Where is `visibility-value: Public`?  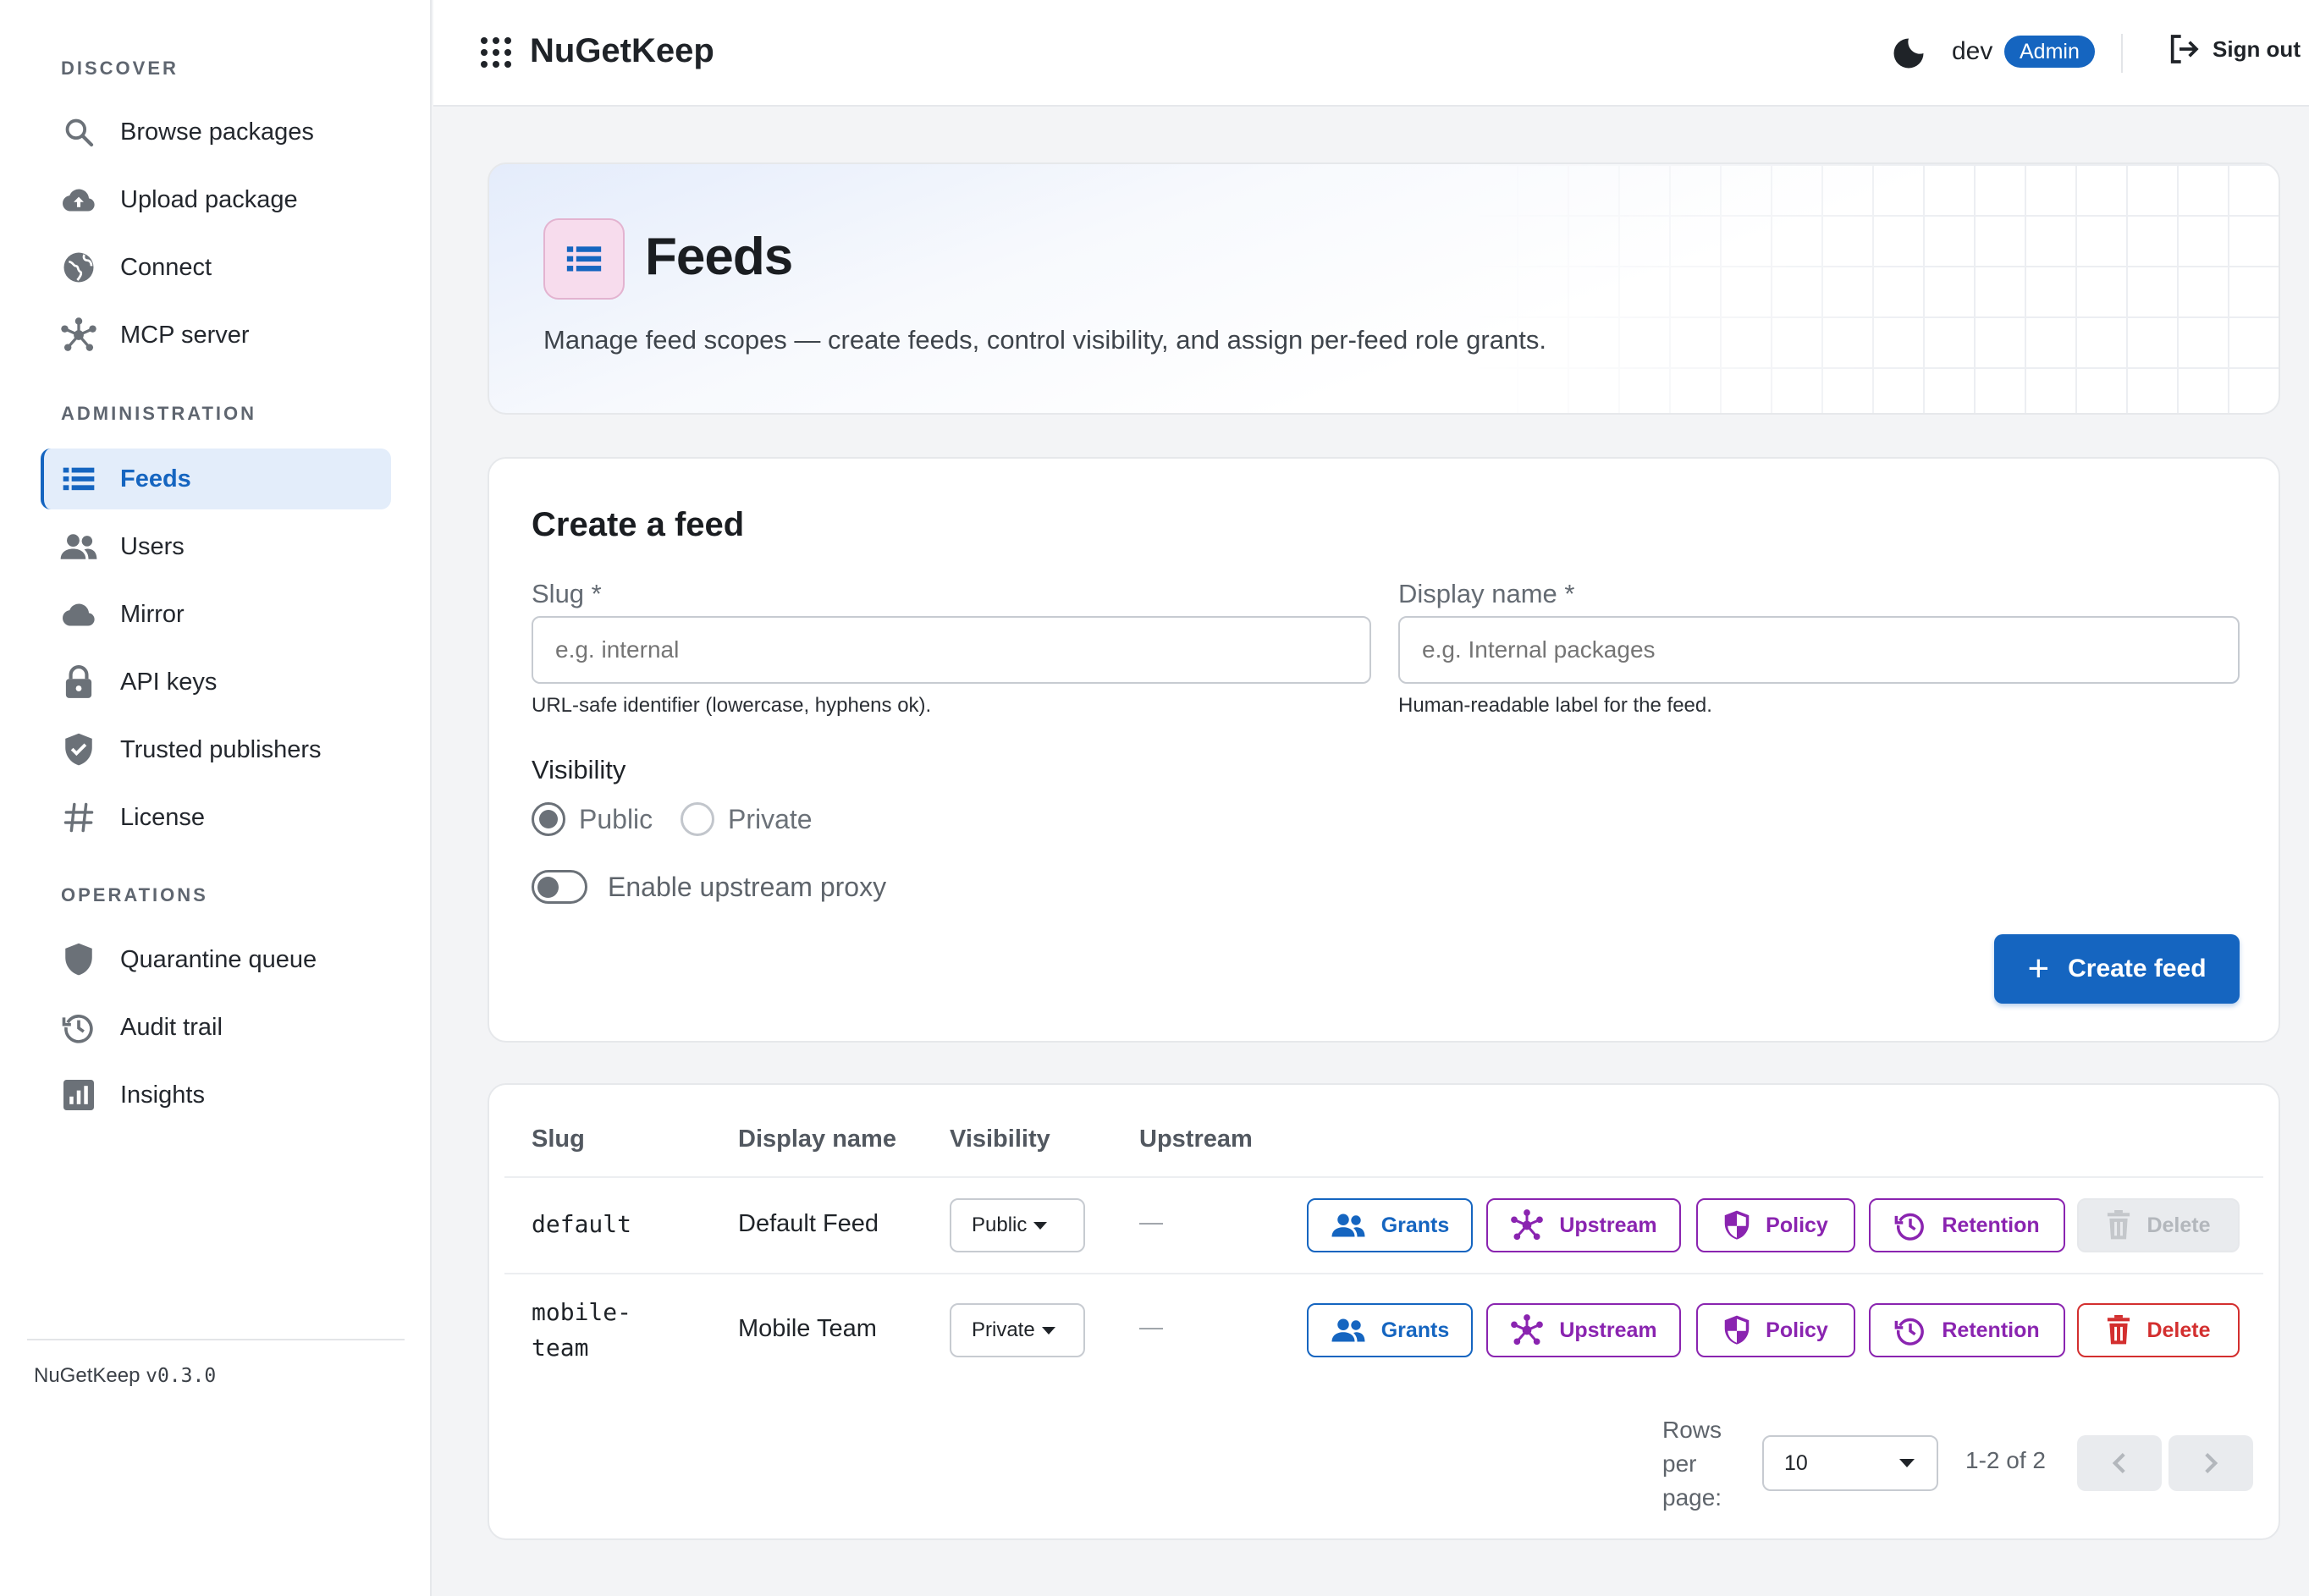 visibility-value: Public is located at coordinates (1000, 1225).